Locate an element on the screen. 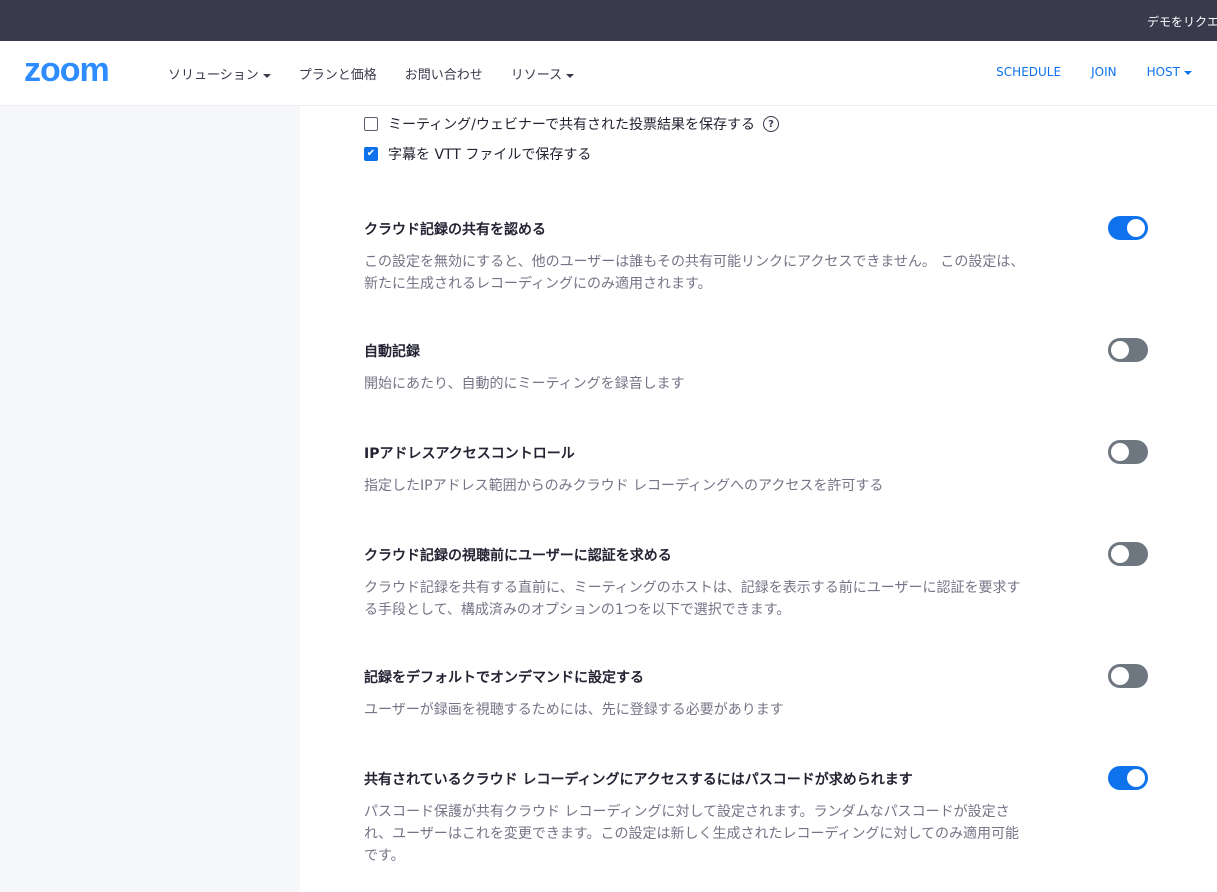 The image size is (1217, 892). setting-title: クラウド記録の共有を認める is located at coordinates (455, 230).